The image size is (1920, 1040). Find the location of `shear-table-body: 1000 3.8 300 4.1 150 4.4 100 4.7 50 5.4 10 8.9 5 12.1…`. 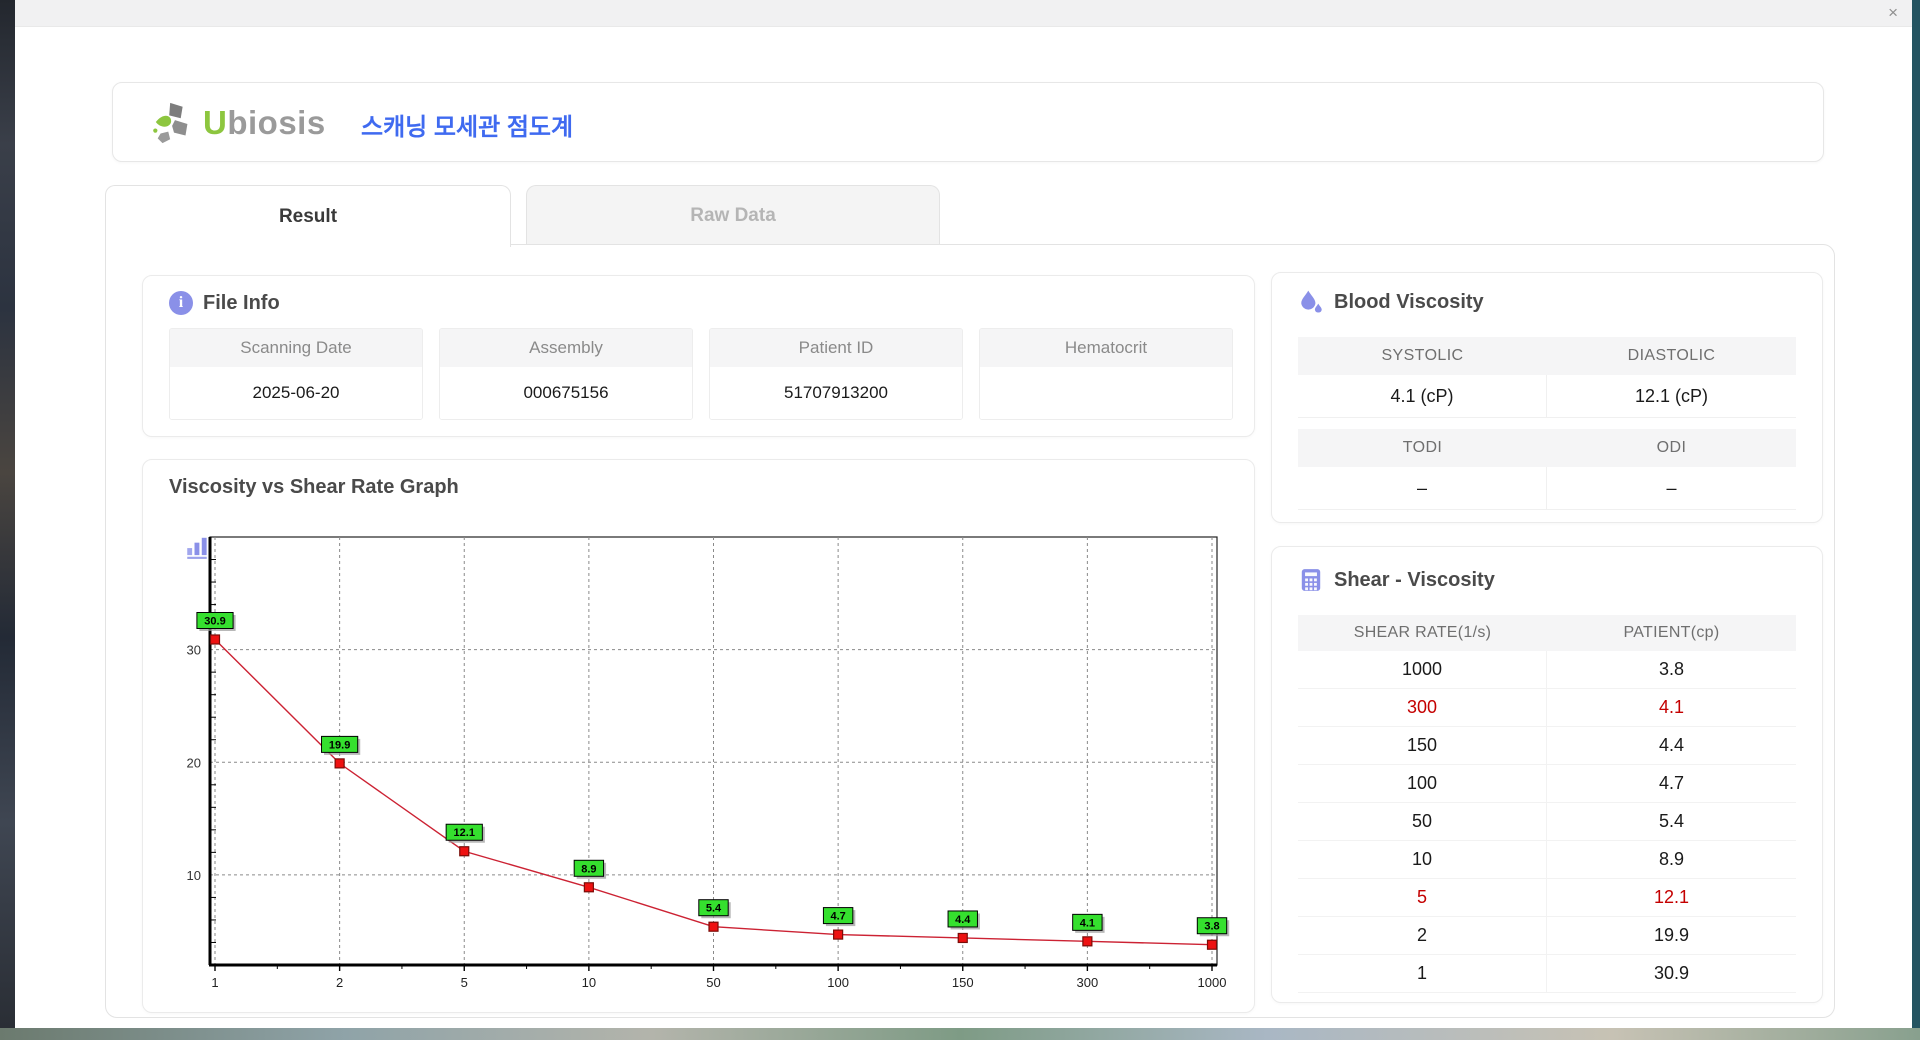

shear-table-body: 1000 3.8 300 4.1 150 4.4 100 4.7 50 5.4 10 8.9 5 12.1… is located at coordinates (1547, 822).